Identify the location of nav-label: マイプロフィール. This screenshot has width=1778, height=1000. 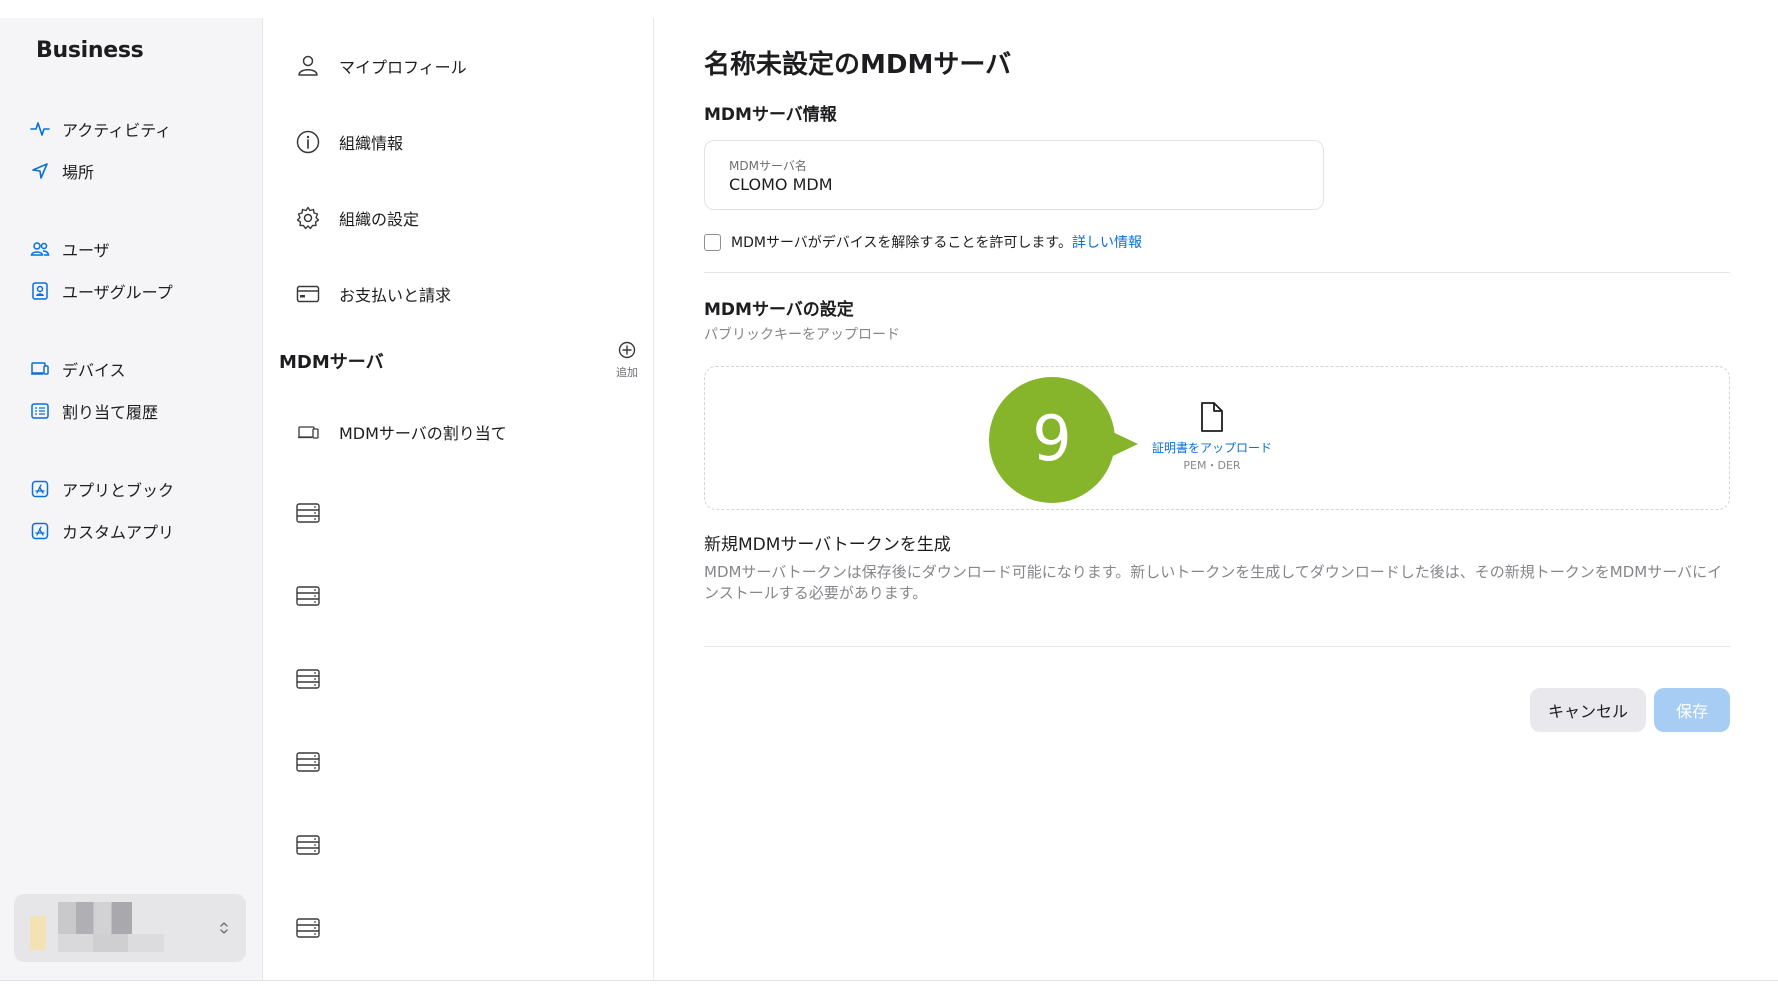
(403, 67).